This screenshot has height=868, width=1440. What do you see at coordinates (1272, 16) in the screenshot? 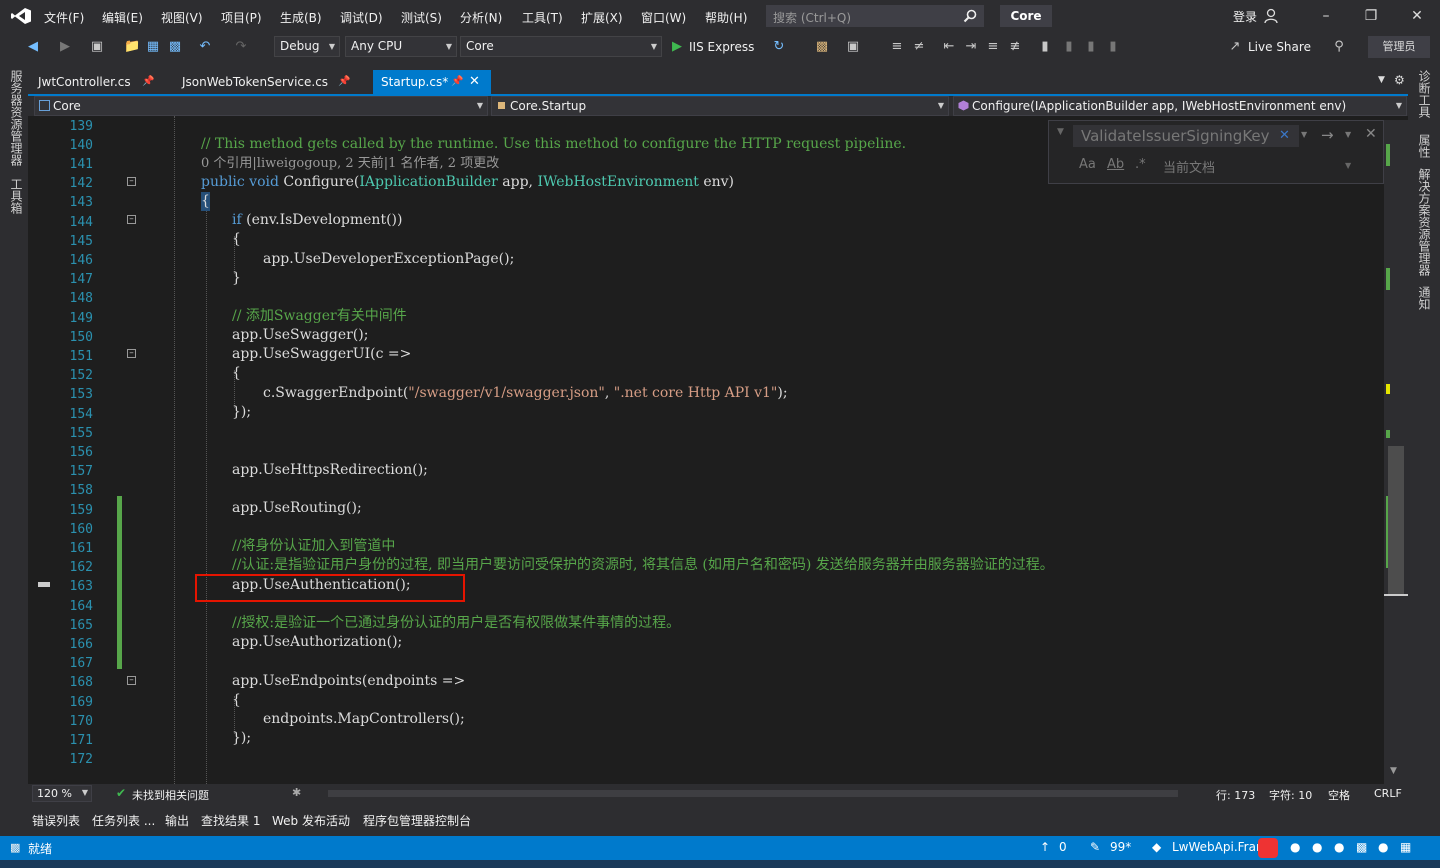
I see `account-icon` at bounding box center [1272, 16].